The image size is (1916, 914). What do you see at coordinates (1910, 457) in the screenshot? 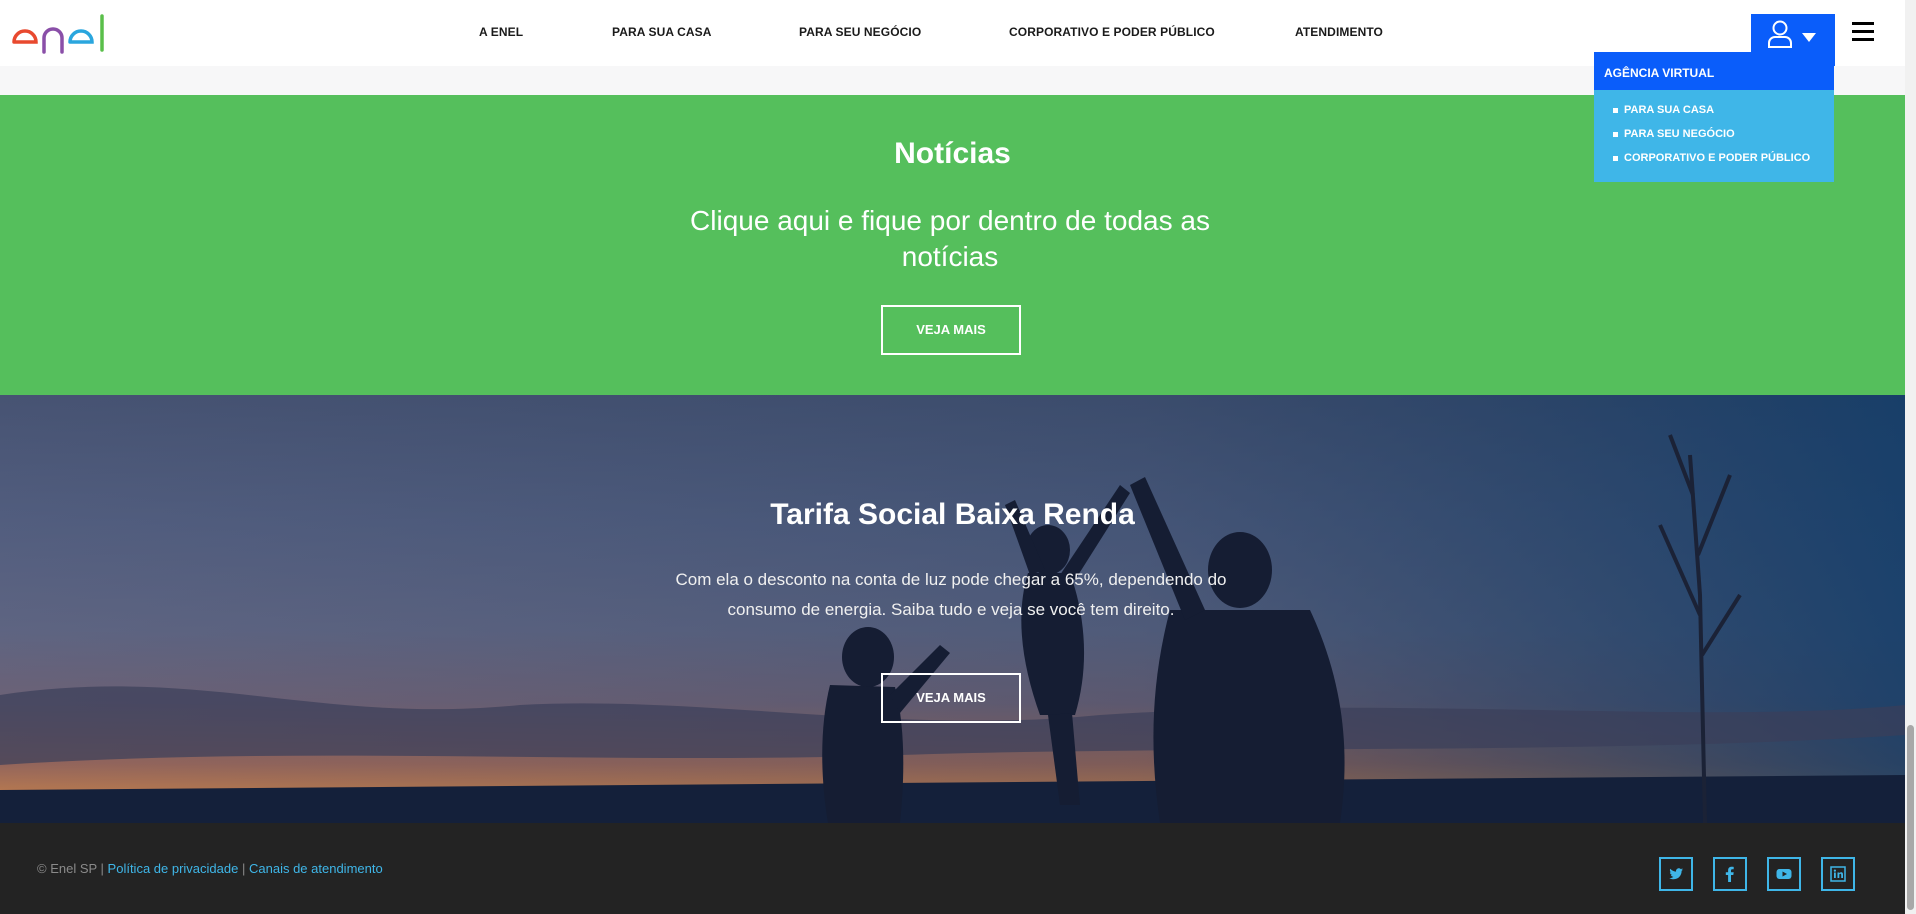
I see `page-scrollbar` at bounding box center [1910, 457].